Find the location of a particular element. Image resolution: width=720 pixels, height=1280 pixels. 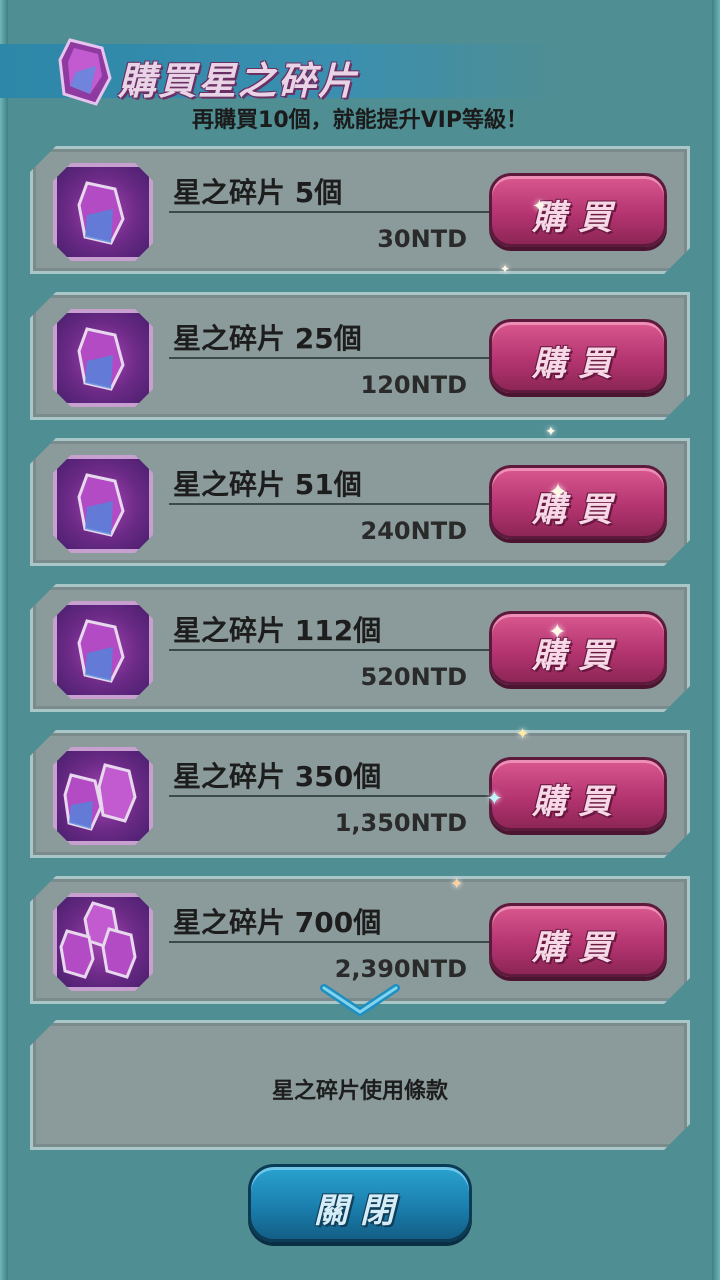

crystal-pair-icon is located at coordinates (103, 796).